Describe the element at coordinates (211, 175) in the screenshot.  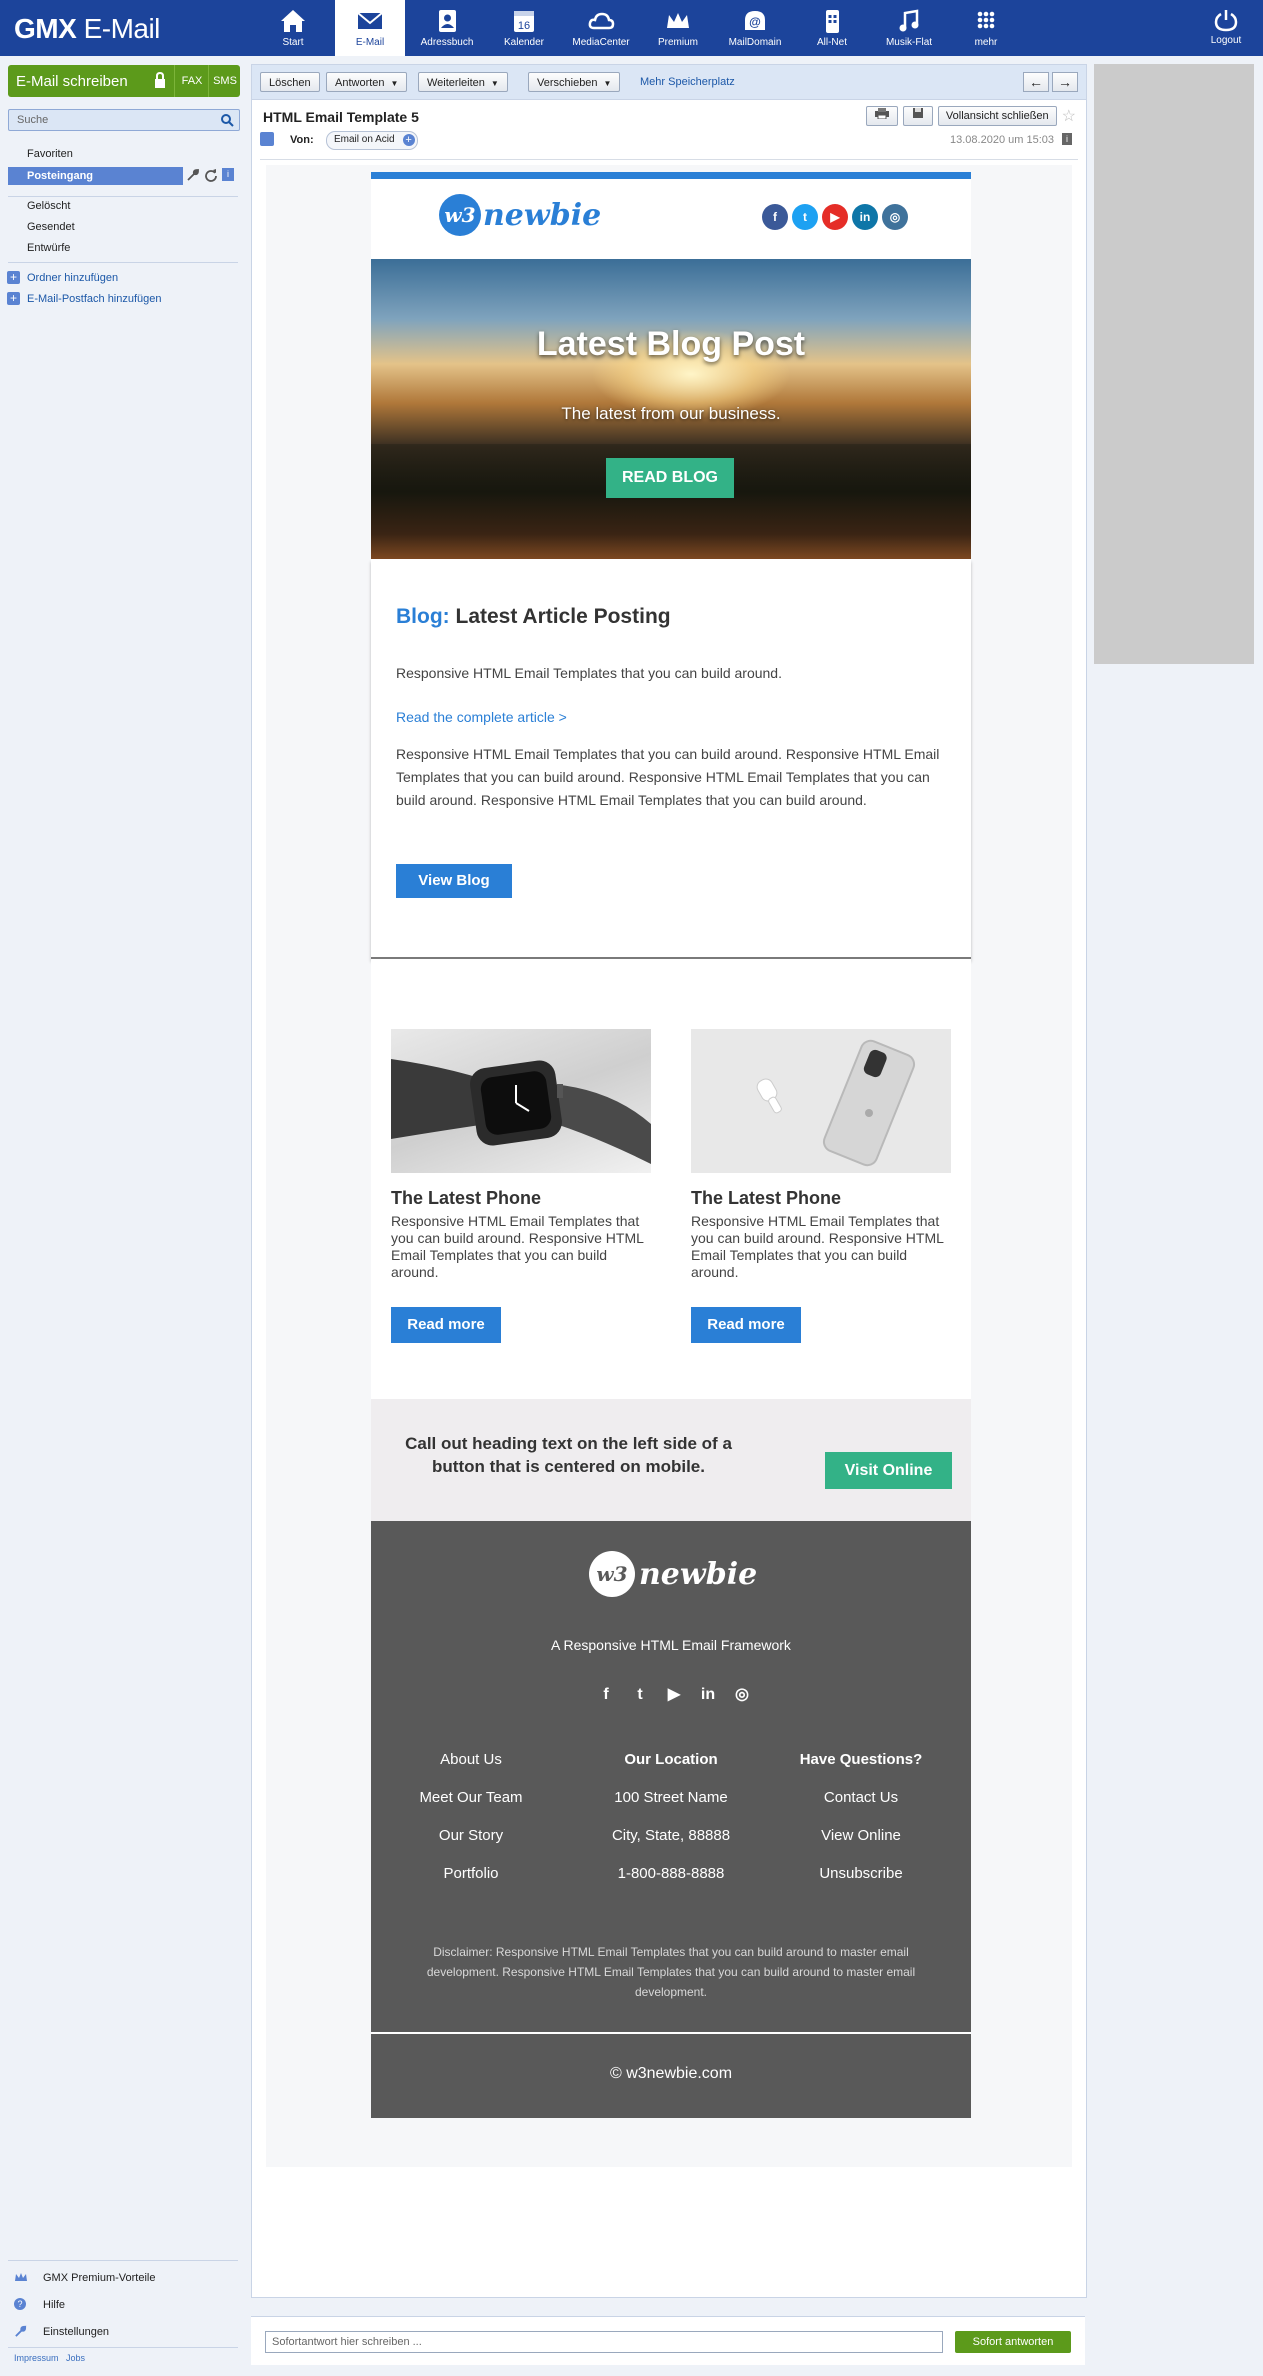
I see `refresh-icon` at that location.